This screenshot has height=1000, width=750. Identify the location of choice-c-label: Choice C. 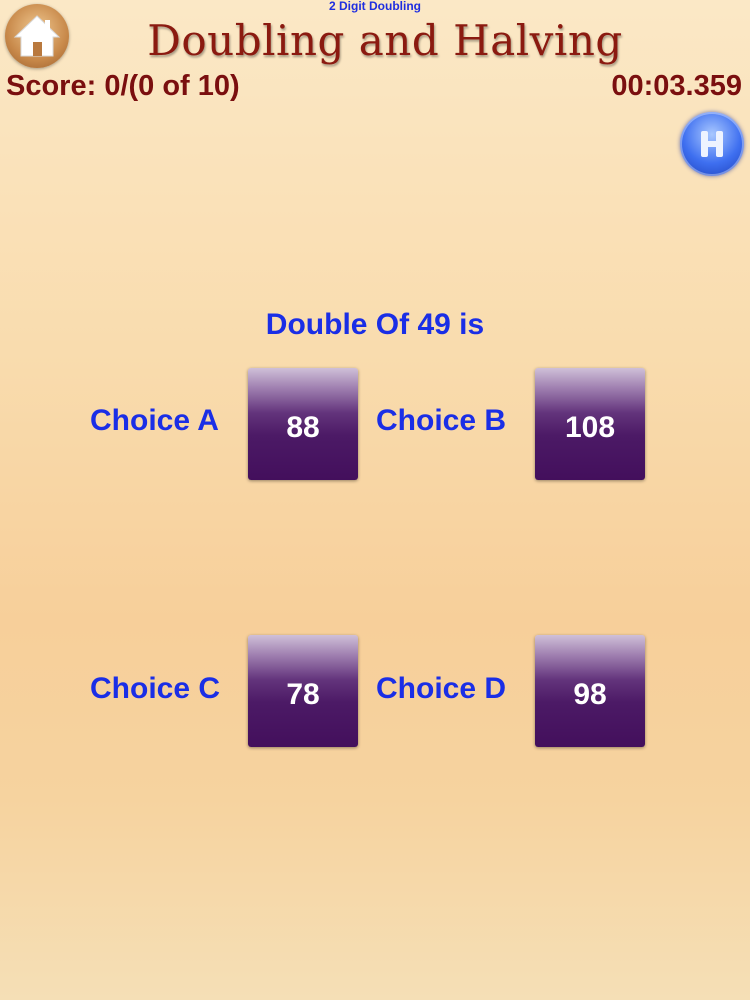
(155, 688).